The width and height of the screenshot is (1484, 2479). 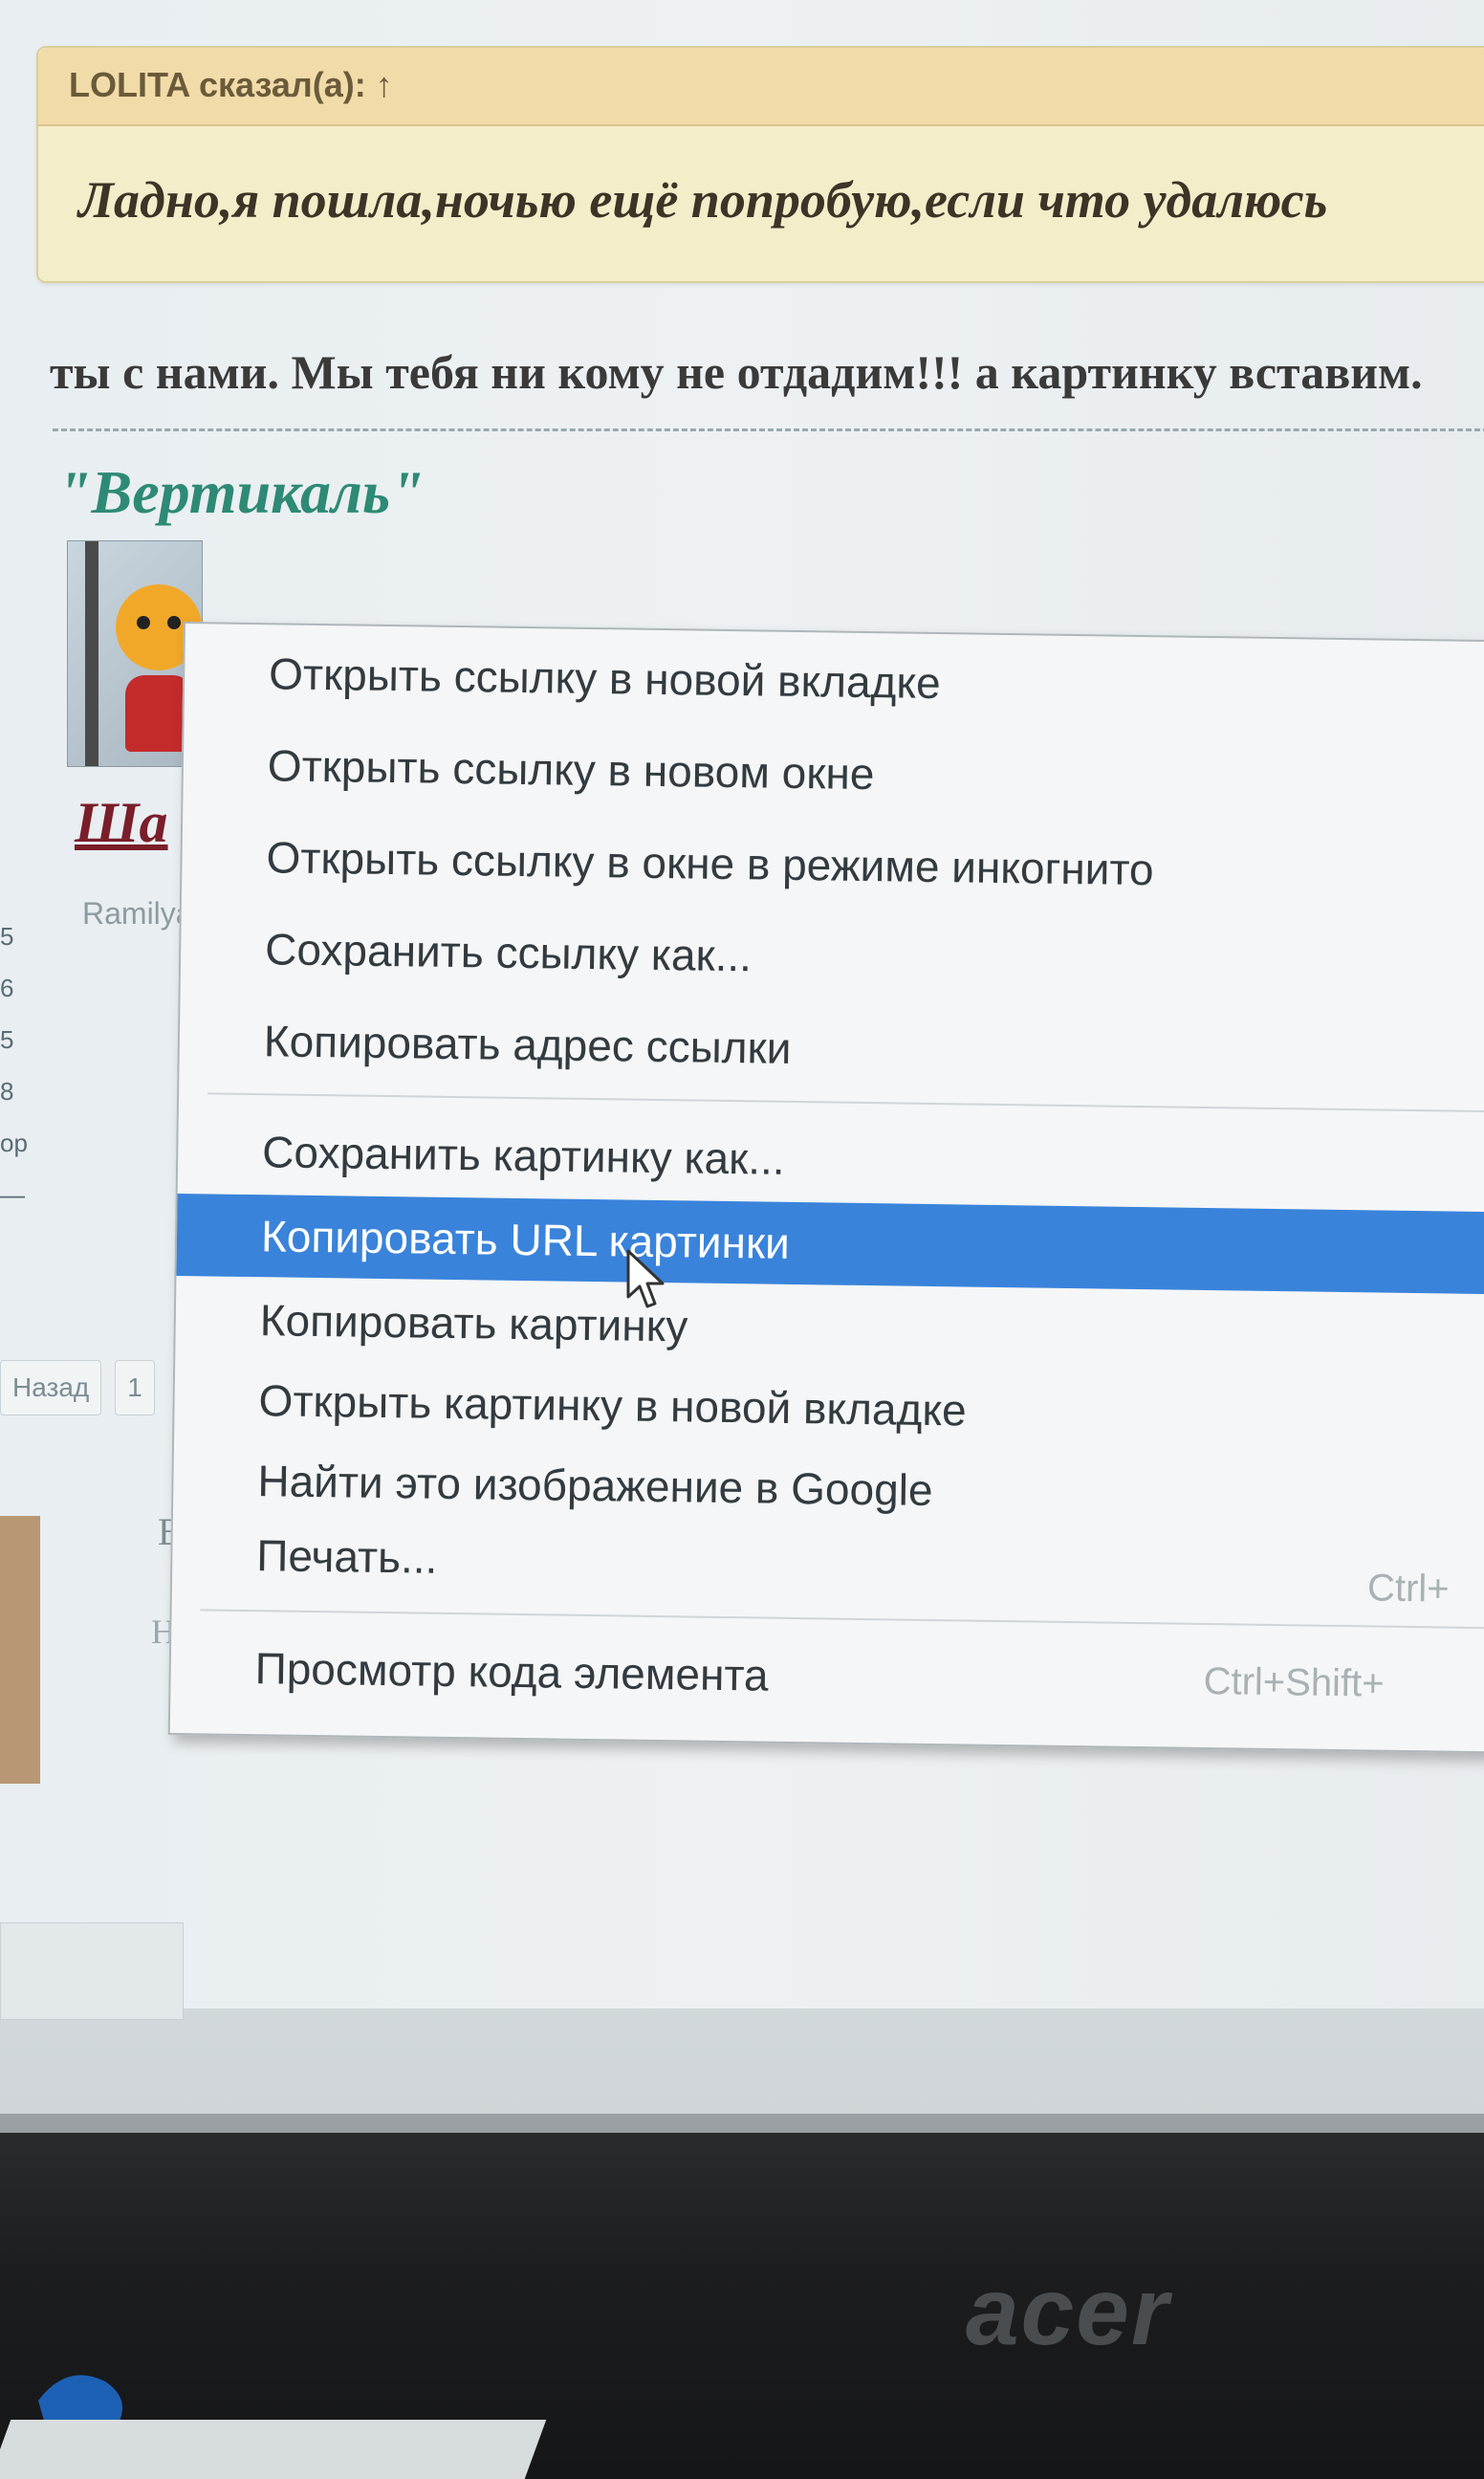 What do you see at coordinates (571, 770) in the screenshot?
I see `menu-item-label: Открыть ссылку в новом окне` at bounding box center [571, 770].